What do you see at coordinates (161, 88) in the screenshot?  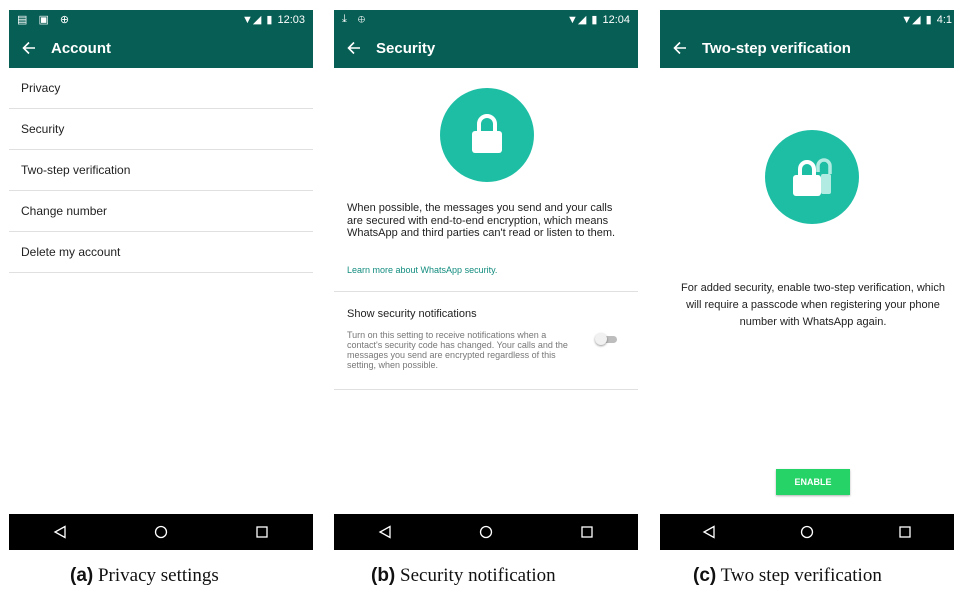 I see `list-item-privacy: Privacy` at bounding box center [161, 88].